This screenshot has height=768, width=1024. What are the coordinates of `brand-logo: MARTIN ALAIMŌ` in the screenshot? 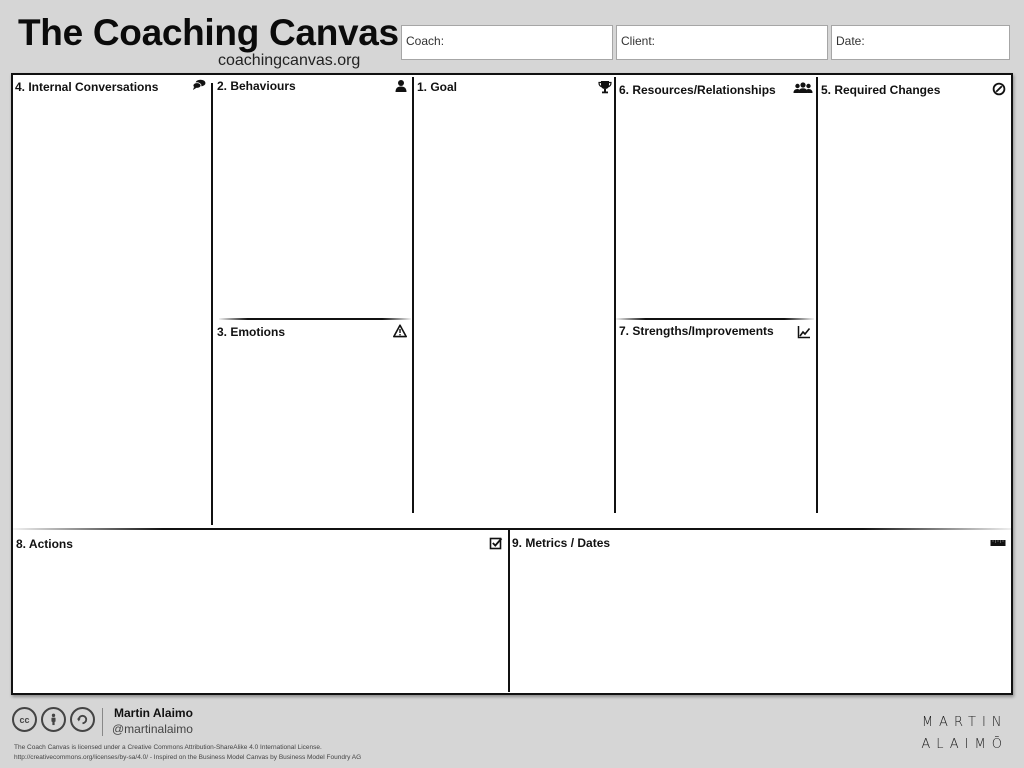 It's located at (964, 734).